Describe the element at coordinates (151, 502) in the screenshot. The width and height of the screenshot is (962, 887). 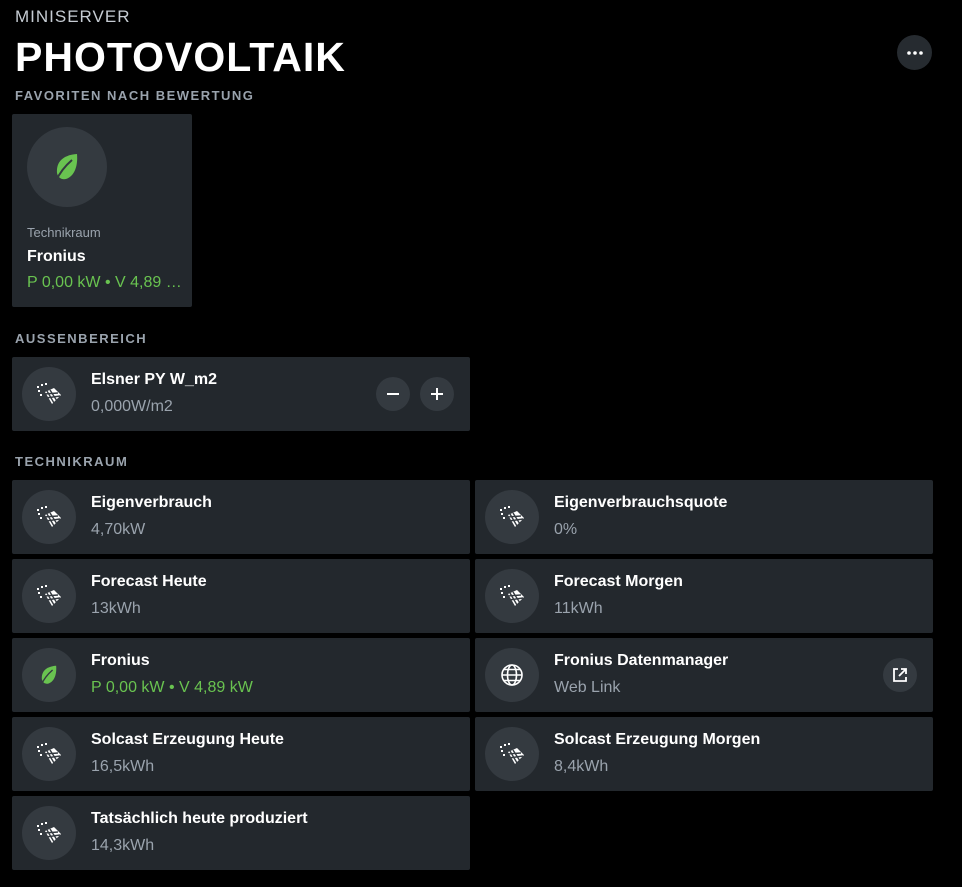
I see `tile-name: Eigenverbrauch` at that location.